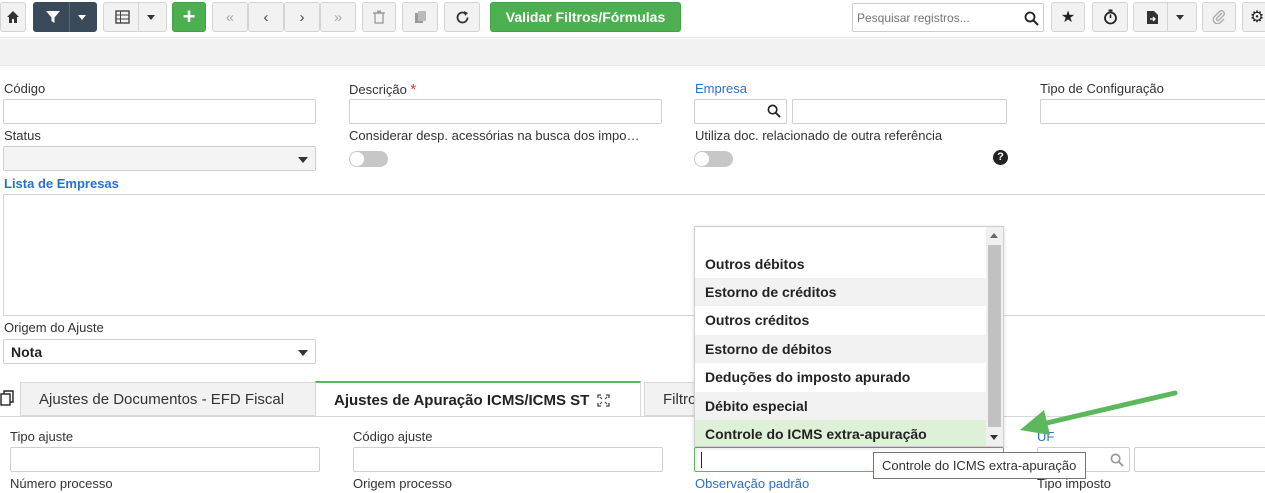 The width and height of the screenshot is (1265, 493). Describe the element at coordinates (841, 238) in the screenshot. I see `dropdown-blank-option` at that location.